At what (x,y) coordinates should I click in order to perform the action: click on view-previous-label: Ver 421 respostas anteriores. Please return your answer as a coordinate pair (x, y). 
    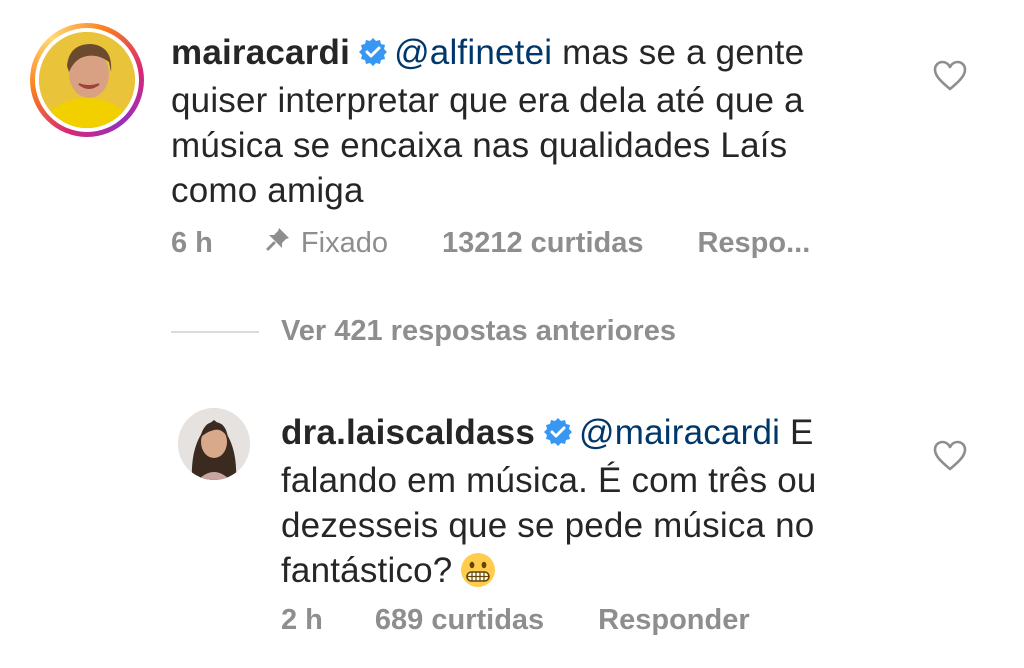
    Looking at the image, I should click on (478, 331).